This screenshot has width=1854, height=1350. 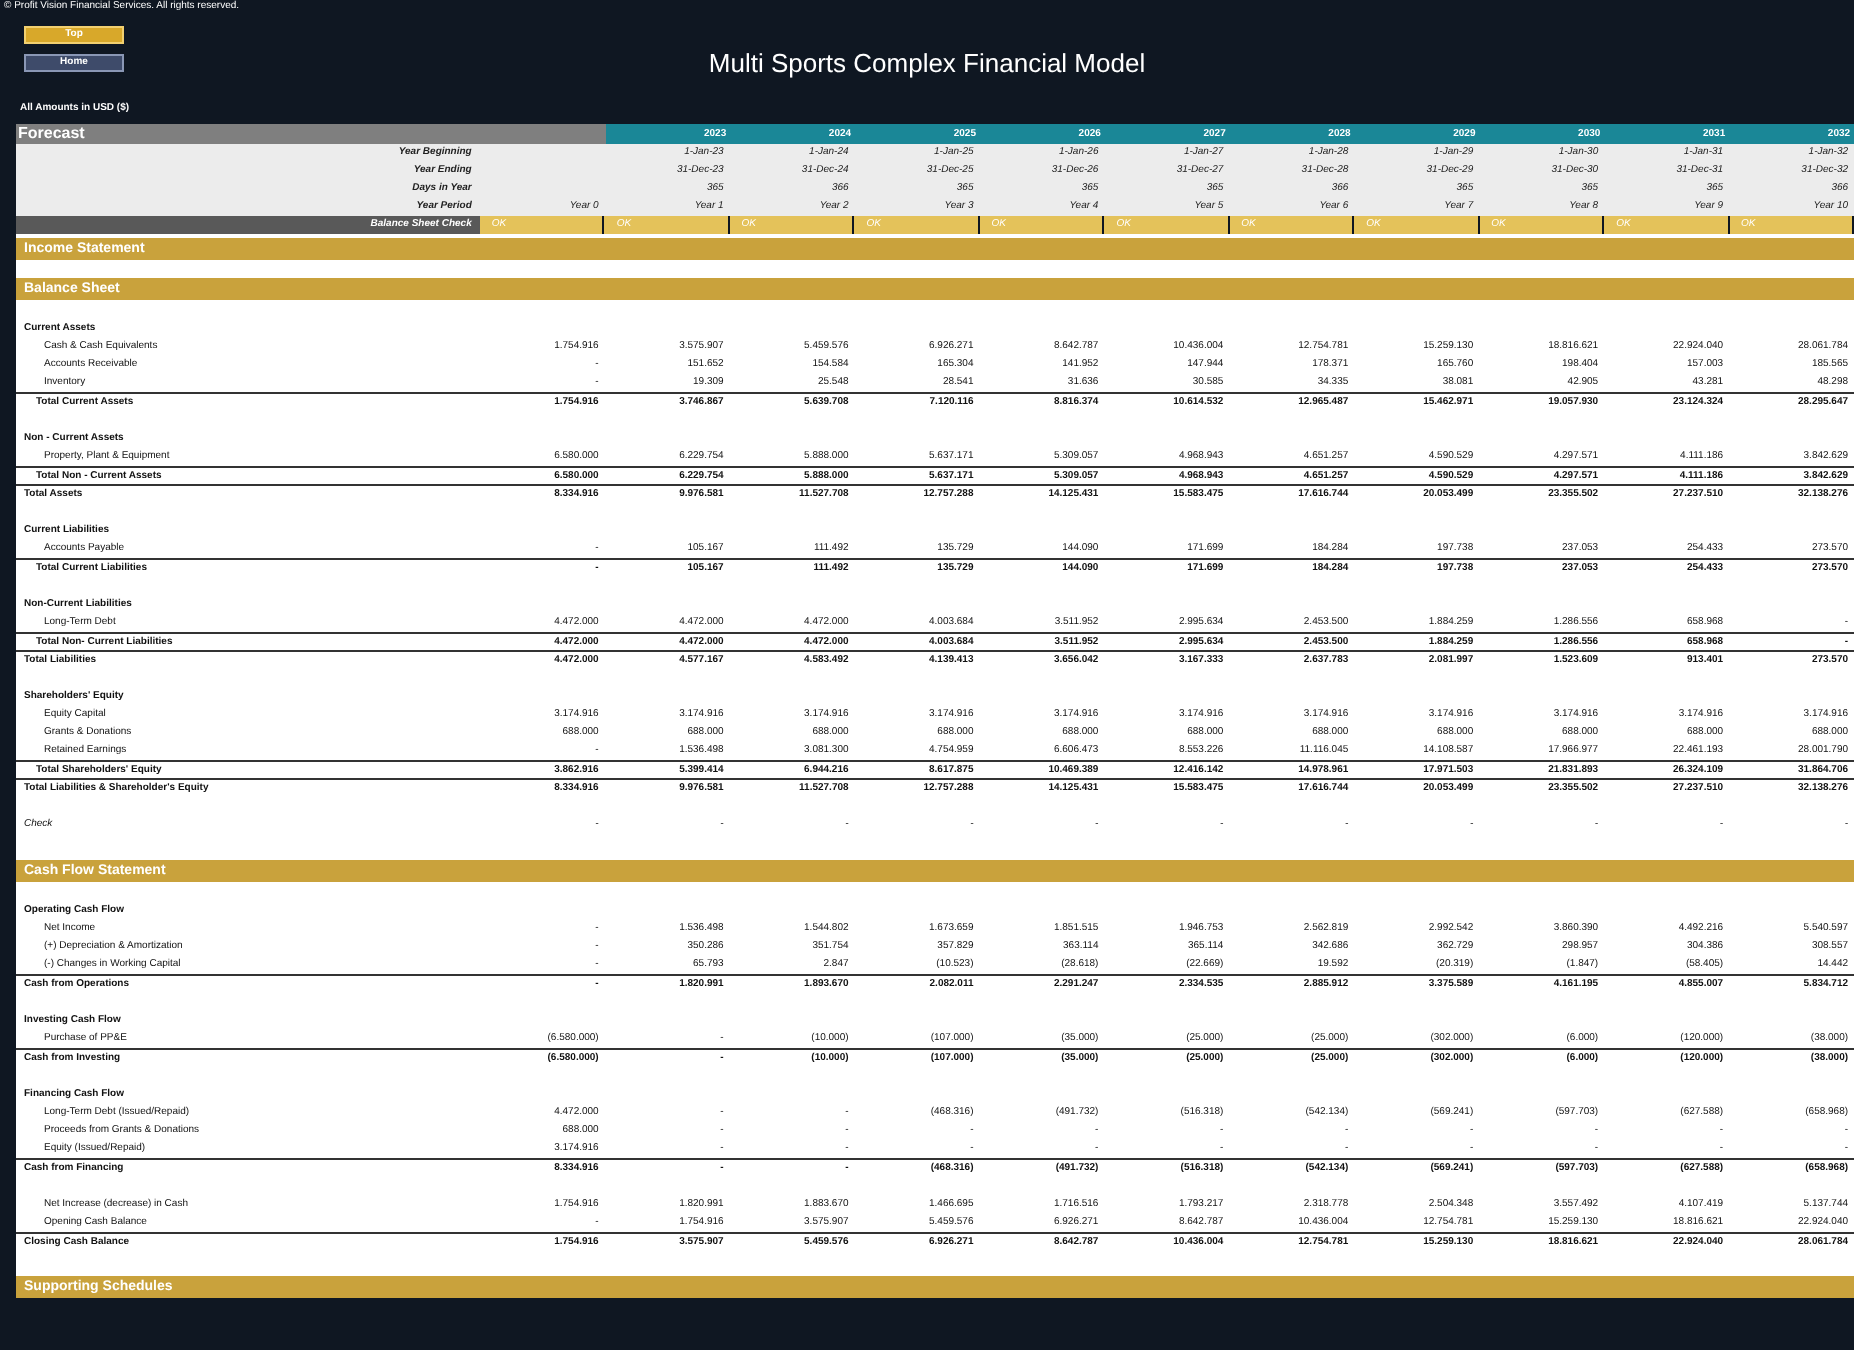 What do you see at coordinates (311, 134) in the screenshot?
I see `sheet-label: Forecast` at bounding box center [311, 134].